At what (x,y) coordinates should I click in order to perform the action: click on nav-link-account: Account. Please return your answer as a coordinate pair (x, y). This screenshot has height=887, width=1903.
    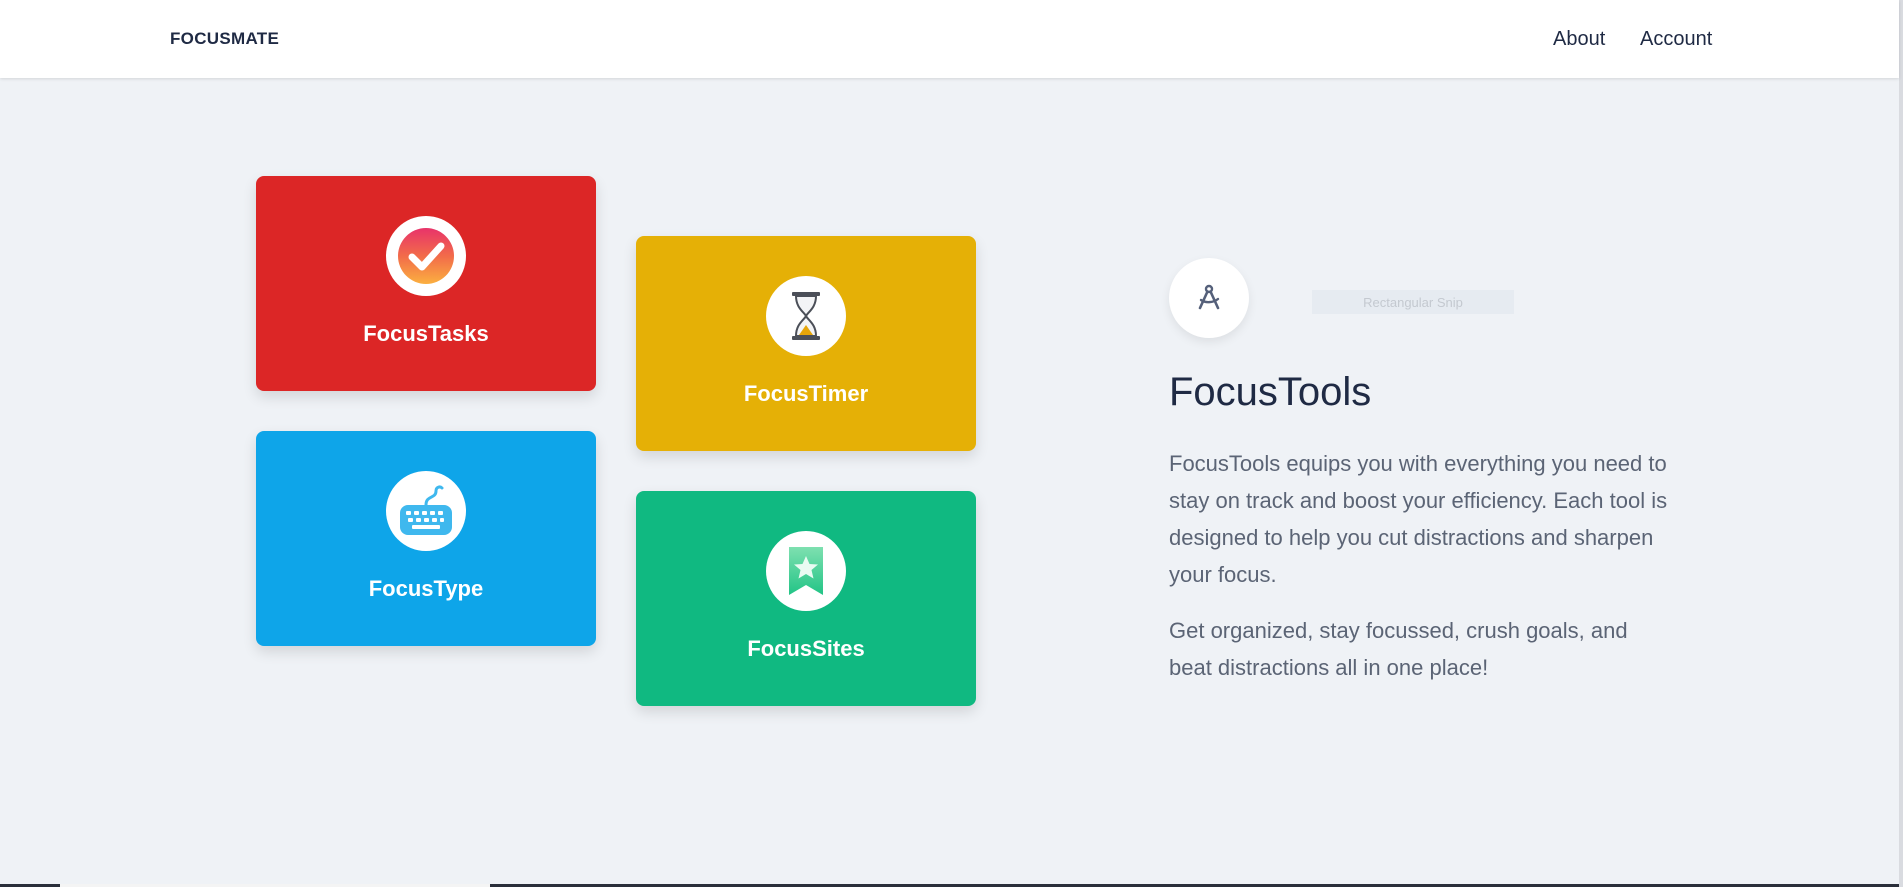
    Looking at the image, I should click on (1676, 39).